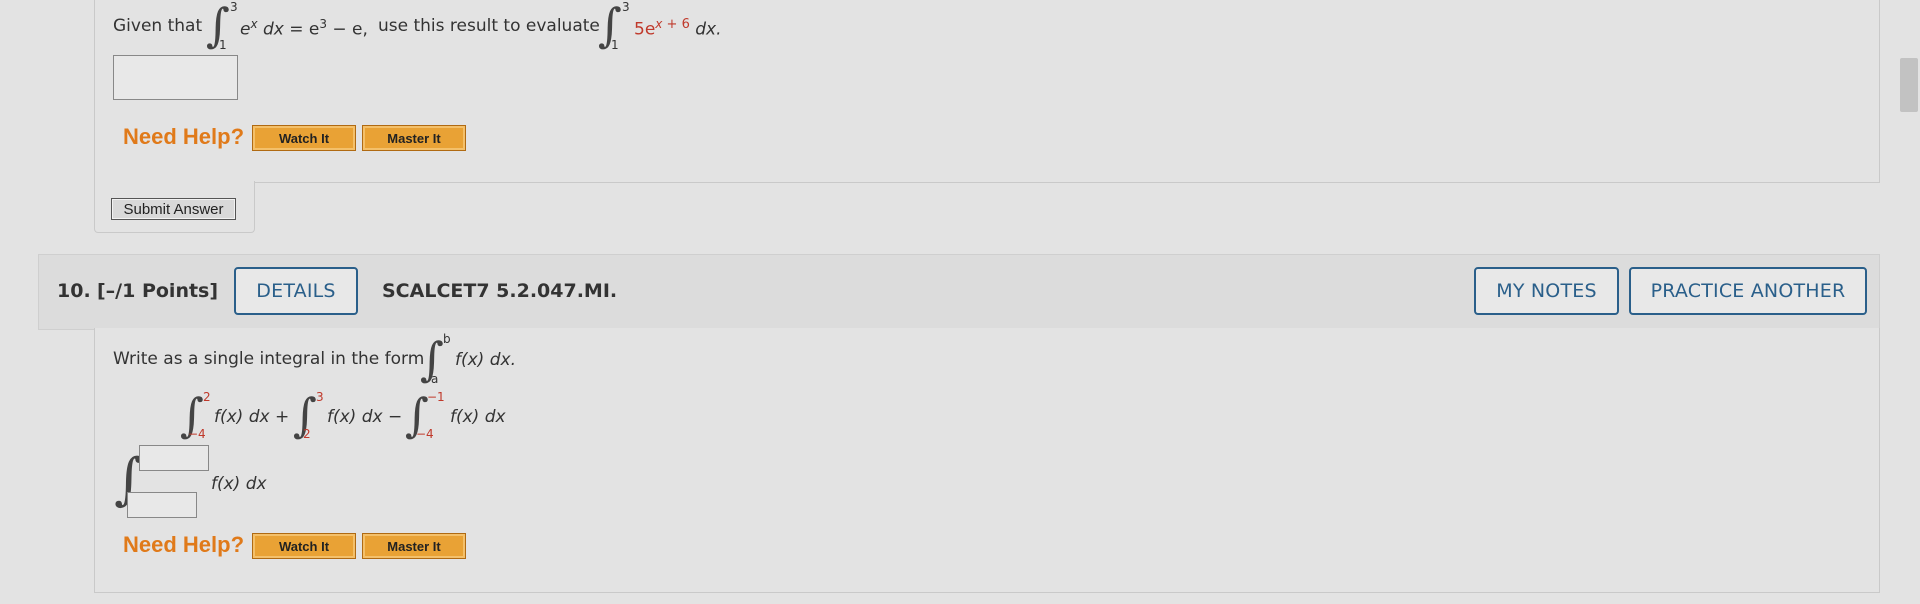 This screenshot has height=604, width=1920. I want to click on integrand: f(x) dx, so click(478, 417).